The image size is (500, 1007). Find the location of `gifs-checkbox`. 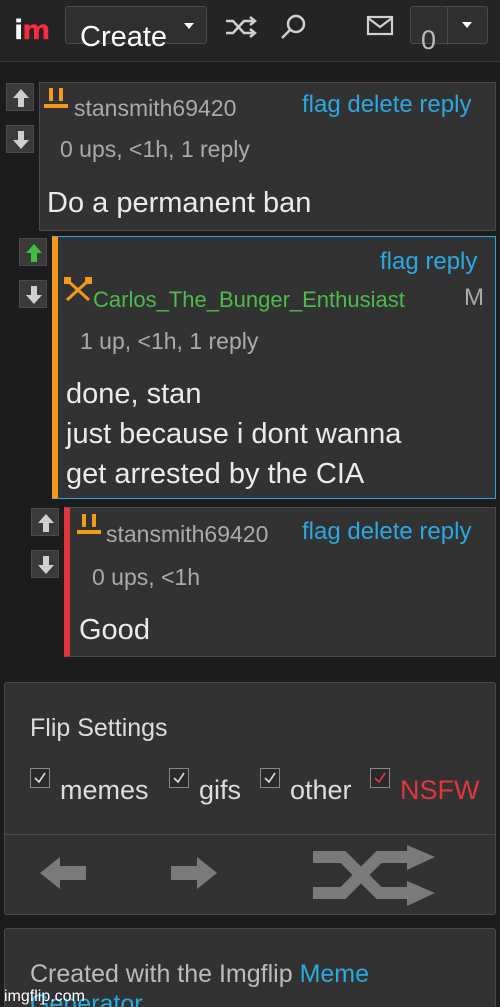

gifs-checkbox is located at coordinates (179, 778).